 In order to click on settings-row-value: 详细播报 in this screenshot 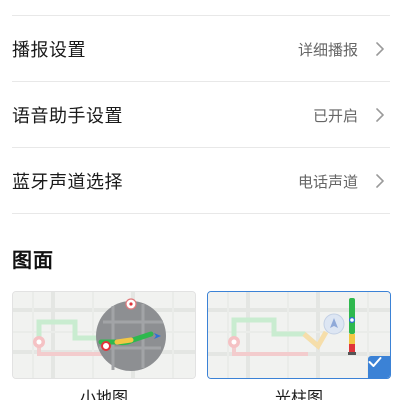, I will do `click(327, 49)`.